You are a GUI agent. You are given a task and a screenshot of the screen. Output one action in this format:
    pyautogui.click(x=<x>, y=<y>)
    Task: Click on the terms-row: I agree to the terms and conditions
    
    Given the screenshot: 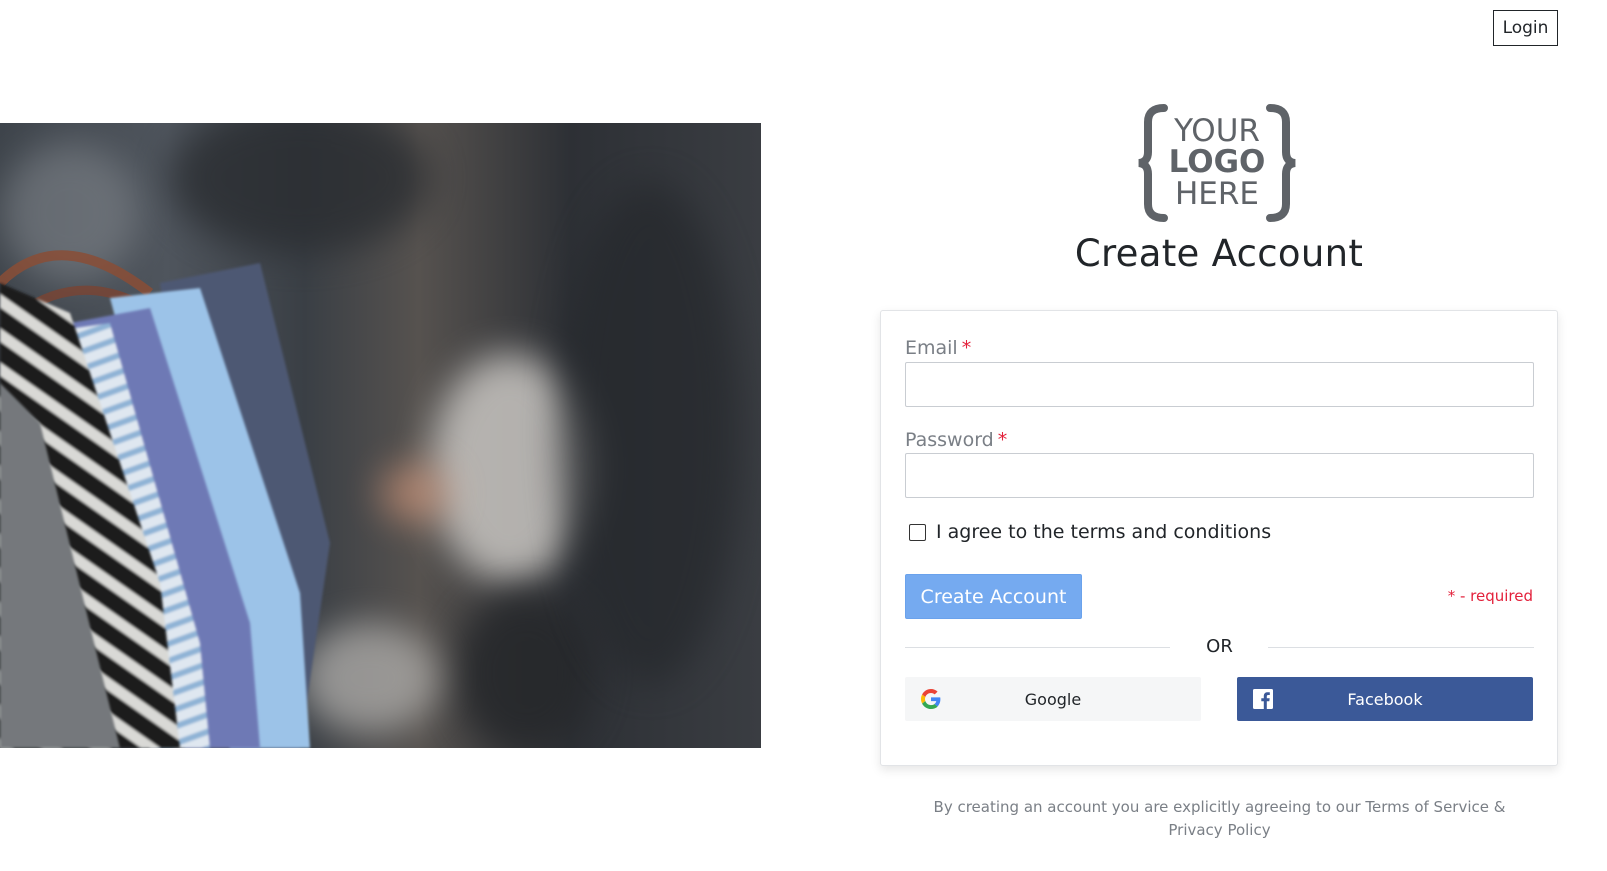 What is the action you would take?
    pyautogui.click(x=1090, y=532)
    